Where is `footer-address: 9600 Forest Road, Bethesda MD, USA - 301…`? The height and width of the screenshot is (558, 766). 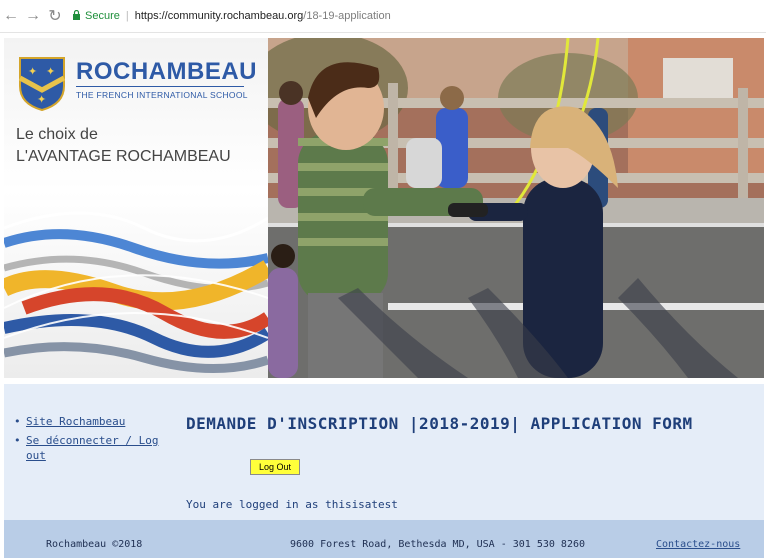 footer-address: 9600 Forest Road, Bethesda MD, USA - 301… is located at coordinates (438, 544).